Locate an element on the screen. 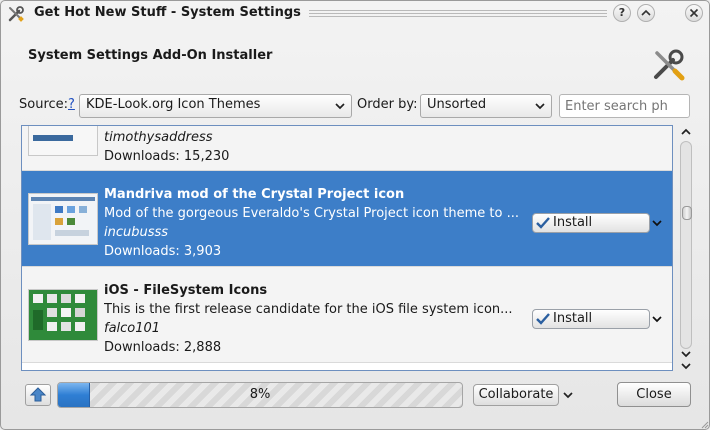 The height and width of the screenshot is (430, 710). minimize-button is located at coordinates (646, 13).